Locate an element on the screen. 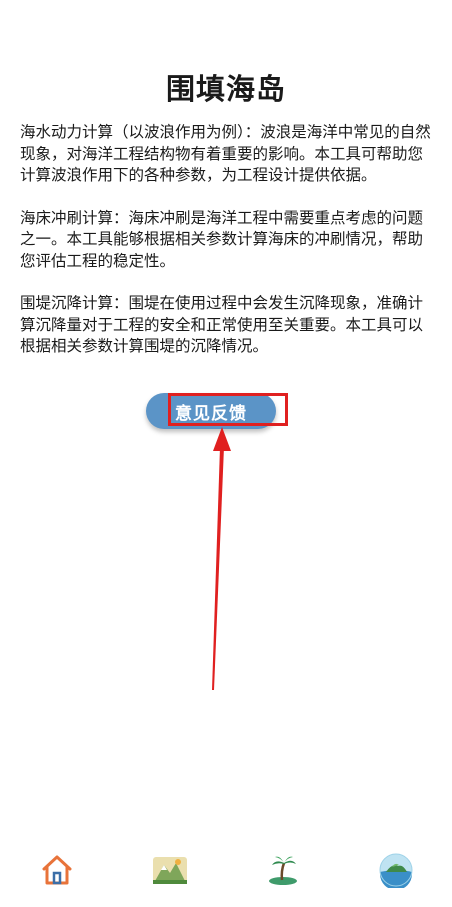  globe-island-icon is located at coordinates (395, 870).